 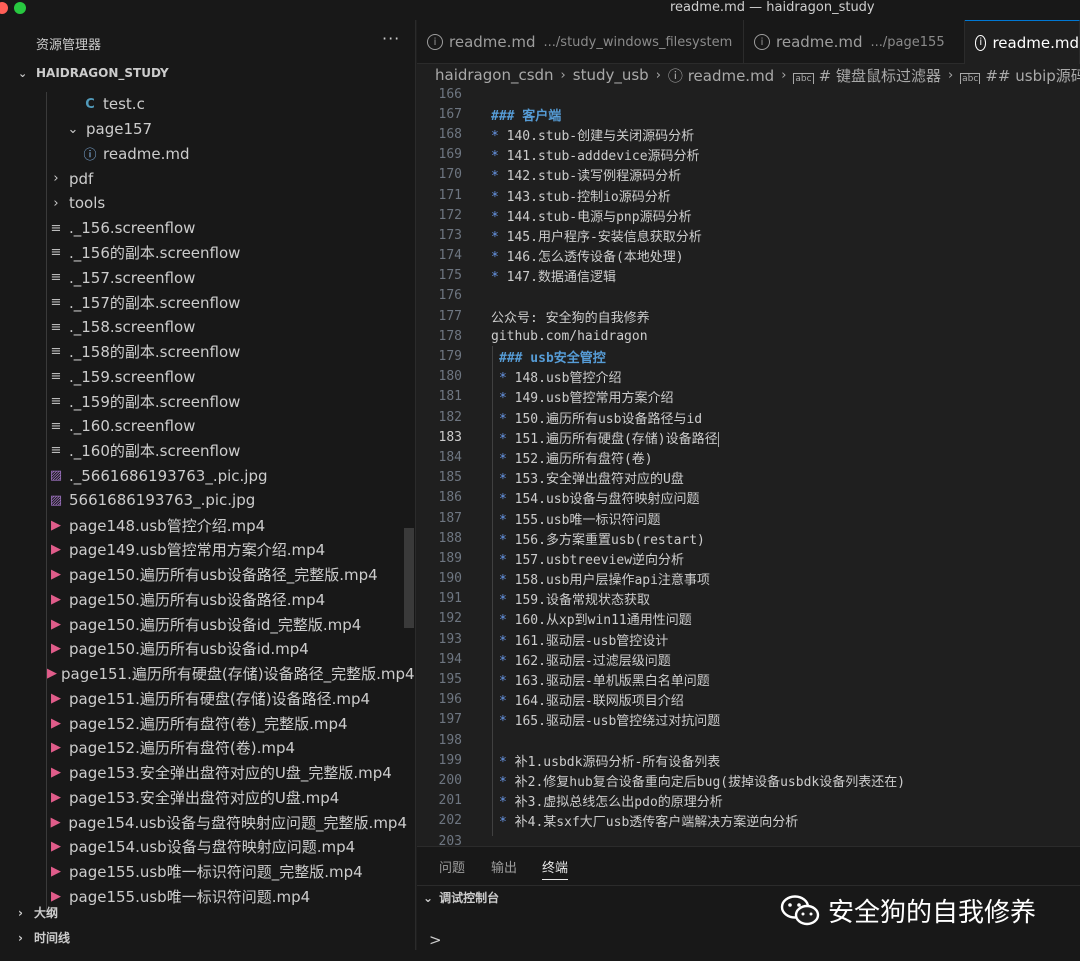 What do you see at coordinates (209, 104) in the screenshot?
I see `tree-item: Ctest.c` at bounding box center [209, 104].